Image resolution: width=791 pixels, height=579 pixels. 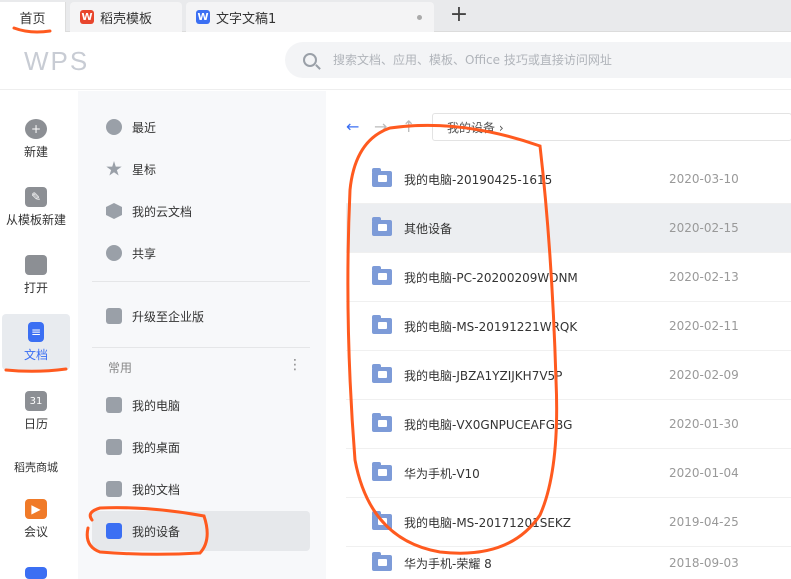 I want to click on back-arrow-icon: ←, so click(x=352, y=126).